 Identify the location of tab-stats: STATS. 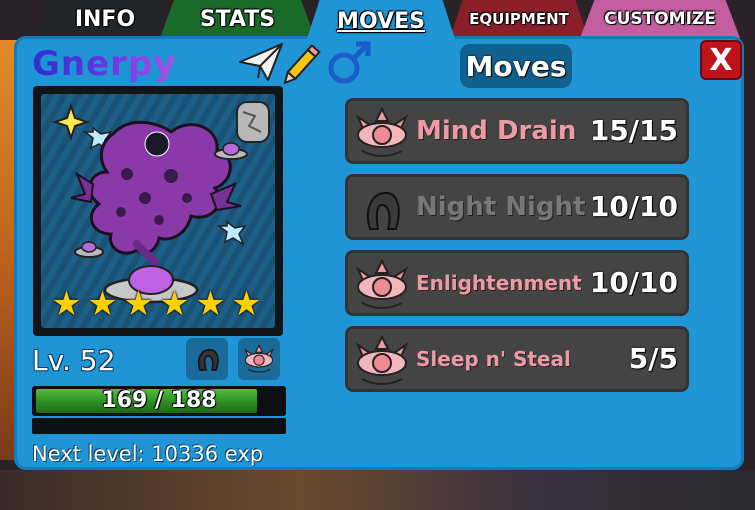
(237, 19).